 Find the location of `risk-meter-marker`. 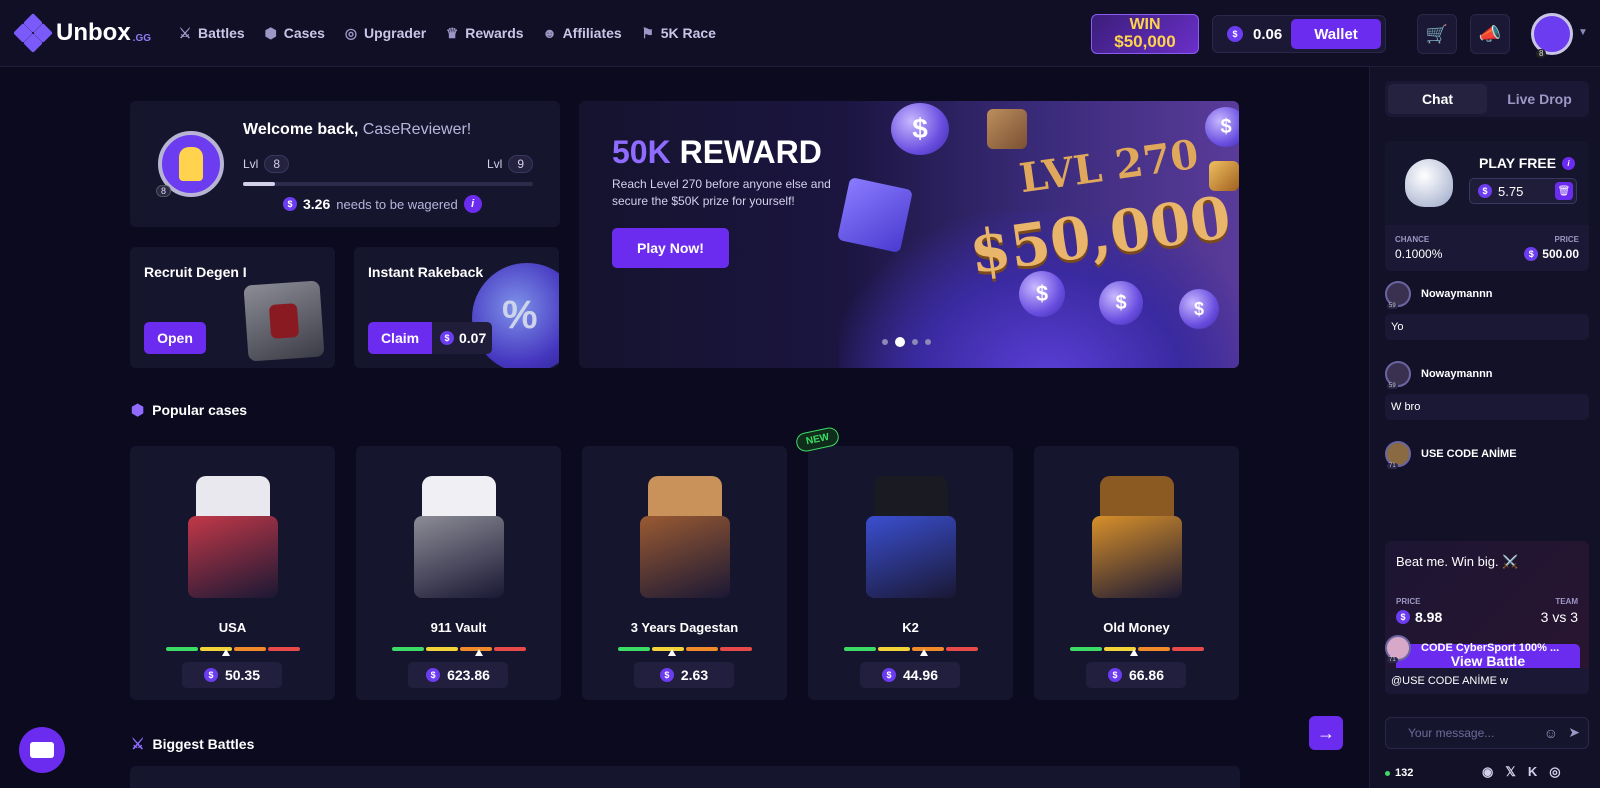

risk-meter-marker is located at coordinates (226, 652).